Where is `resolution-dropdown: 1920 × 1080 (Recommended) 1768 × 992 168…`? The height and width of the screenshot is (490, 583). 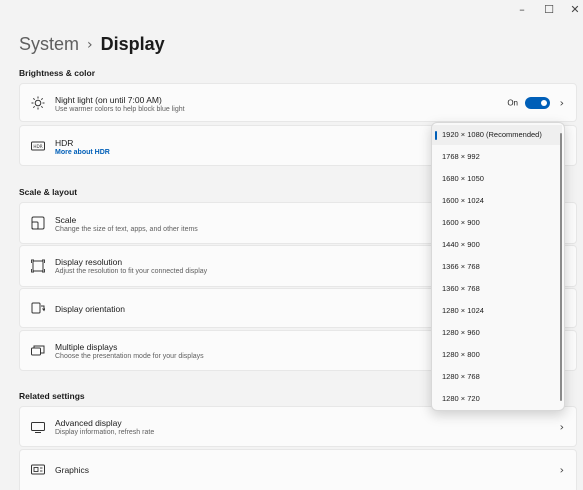
resolution-dropdown: 1920 × 1080 (Recommended) 1768 × 992 168… is located at coordinates (498, 266).